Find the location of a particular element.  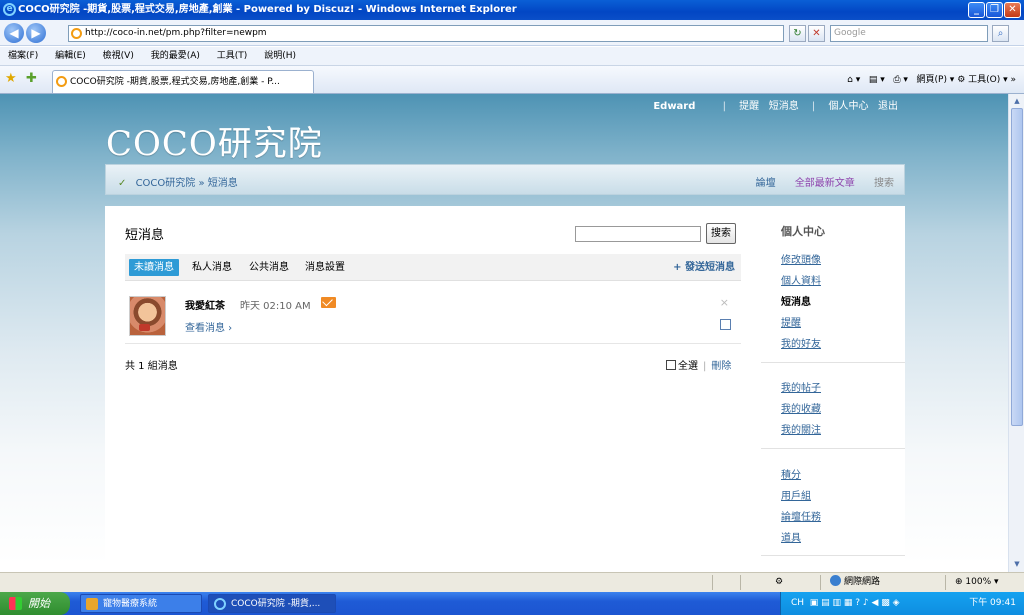

user-nav: Edward | 提醒 短消息 | 個人中心 退出 is located at coordinates (775, 106).